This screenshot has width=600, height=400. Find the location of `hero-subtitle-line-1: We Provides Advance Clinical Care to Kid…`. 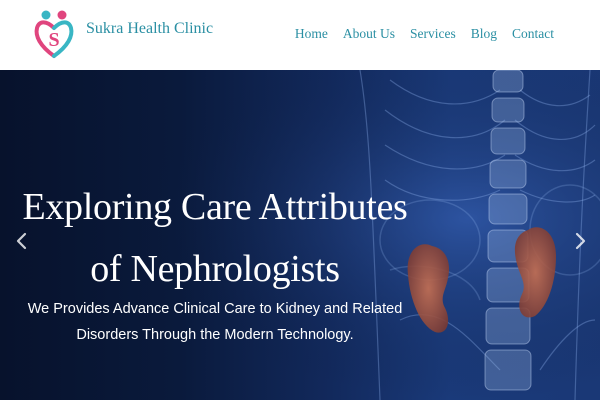

hero-subtitle-line-1: We Provides Advance Clinical Care to Kid… is located at coordinates (215, 309).